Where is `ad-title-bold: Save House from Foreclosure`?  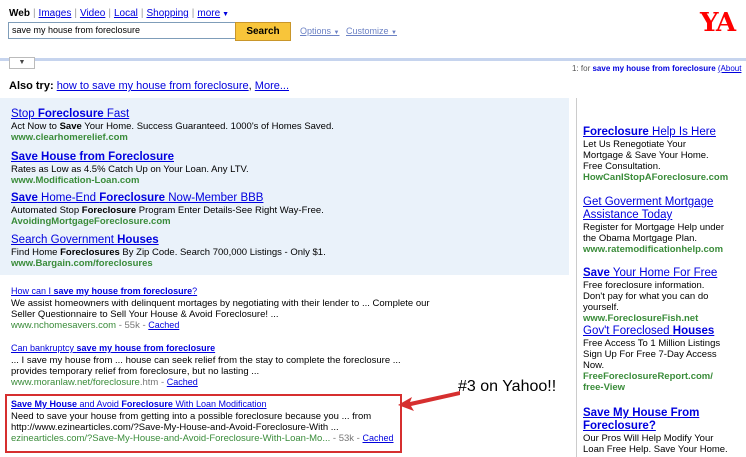 ad-title-bold: Save House from Foreclosure is located at coordinates (92, 157).